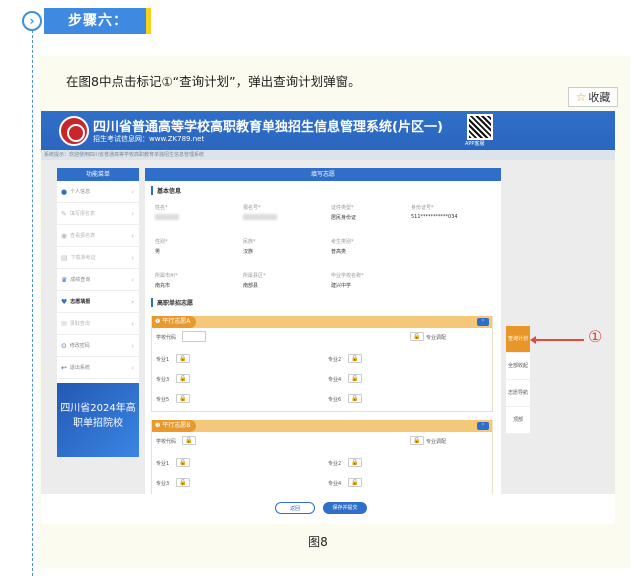  What do you see at coordinates (64, 279) in the screenshot?
I see `trophy-icon: ♛` at bounding box center [64, 279].